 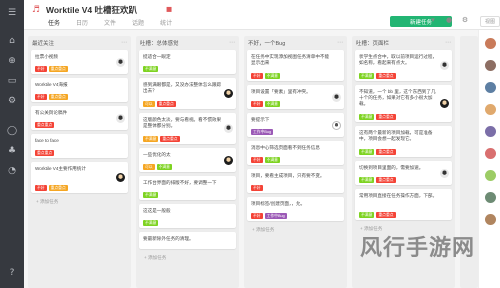 I want to click on task-card: 拉票小视频 不好 重点重点, so click(x=79, y=62).